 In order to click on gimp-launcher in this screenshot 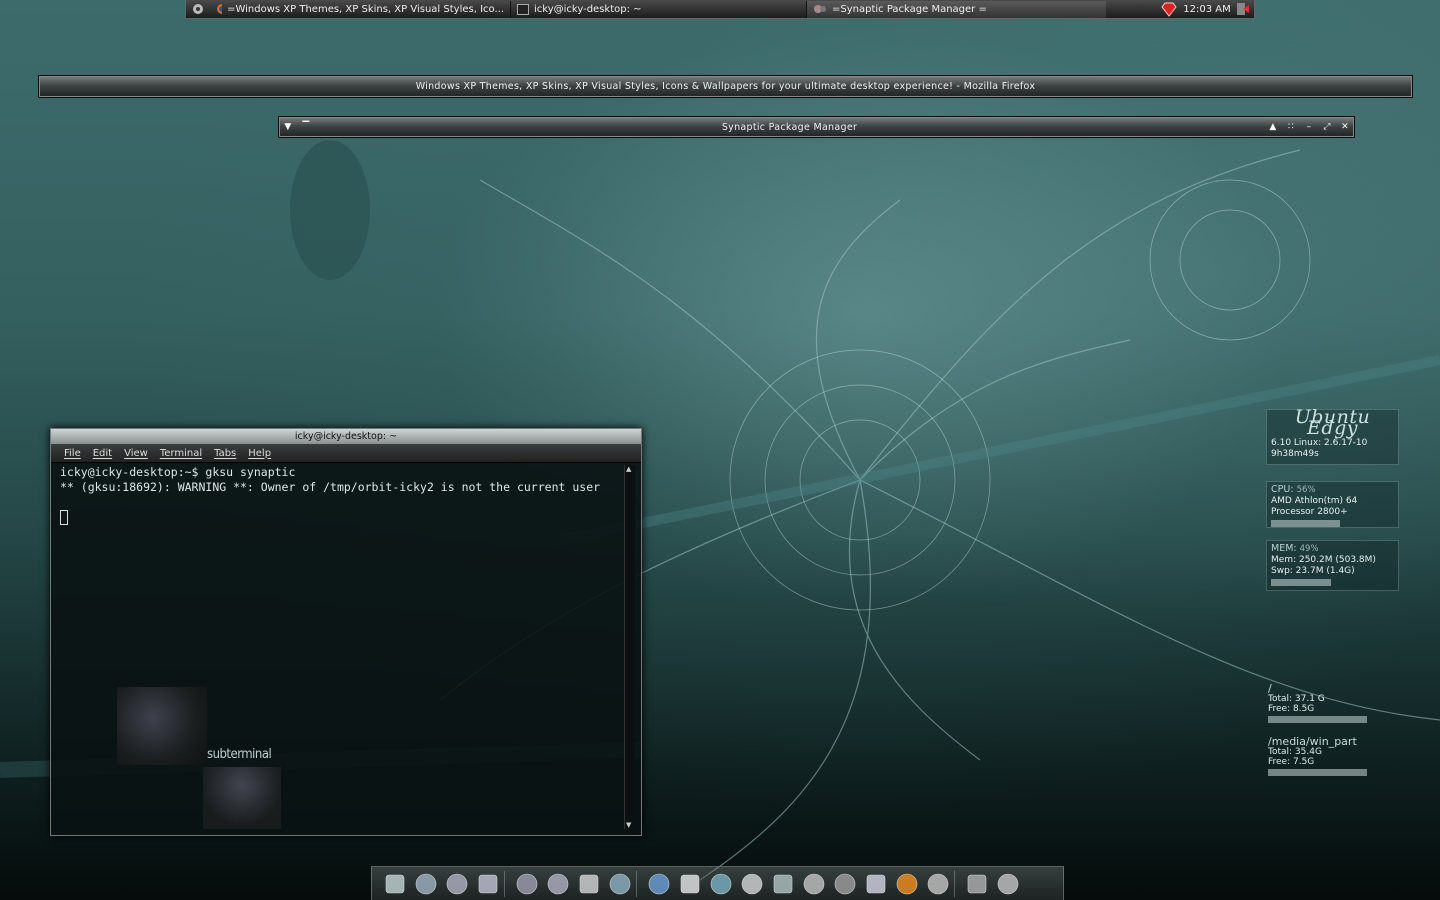, I will do `click(845, 884)`.